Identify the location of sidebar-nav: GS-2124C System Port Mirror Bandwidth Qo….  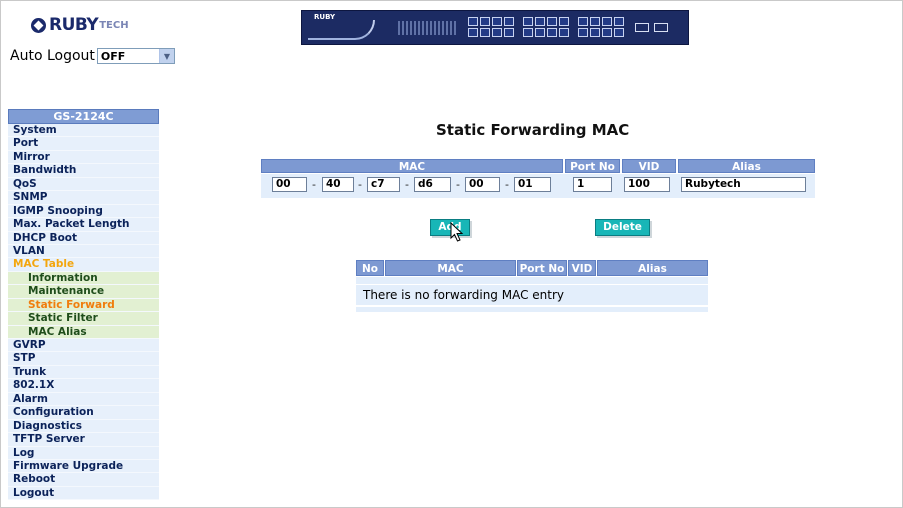
(83, 305).